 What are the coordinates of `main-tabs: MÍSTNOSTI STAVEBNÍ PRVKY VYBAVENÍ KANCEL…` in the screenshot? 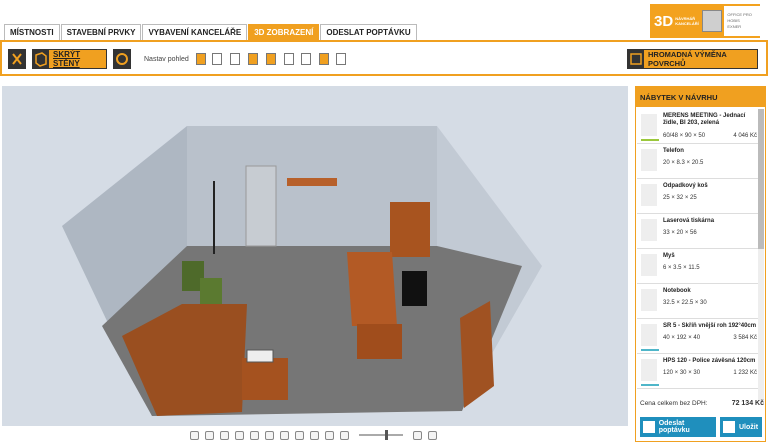 It's located at (211, 32).